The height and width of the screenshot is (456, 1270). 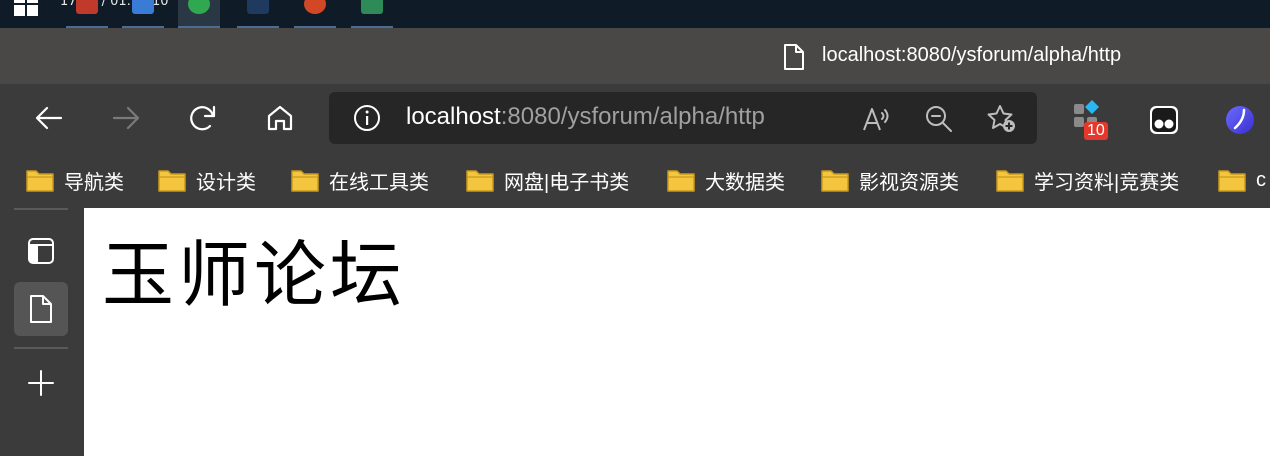 I want to click on add-favorite-button, so click(x=1002, y=119).